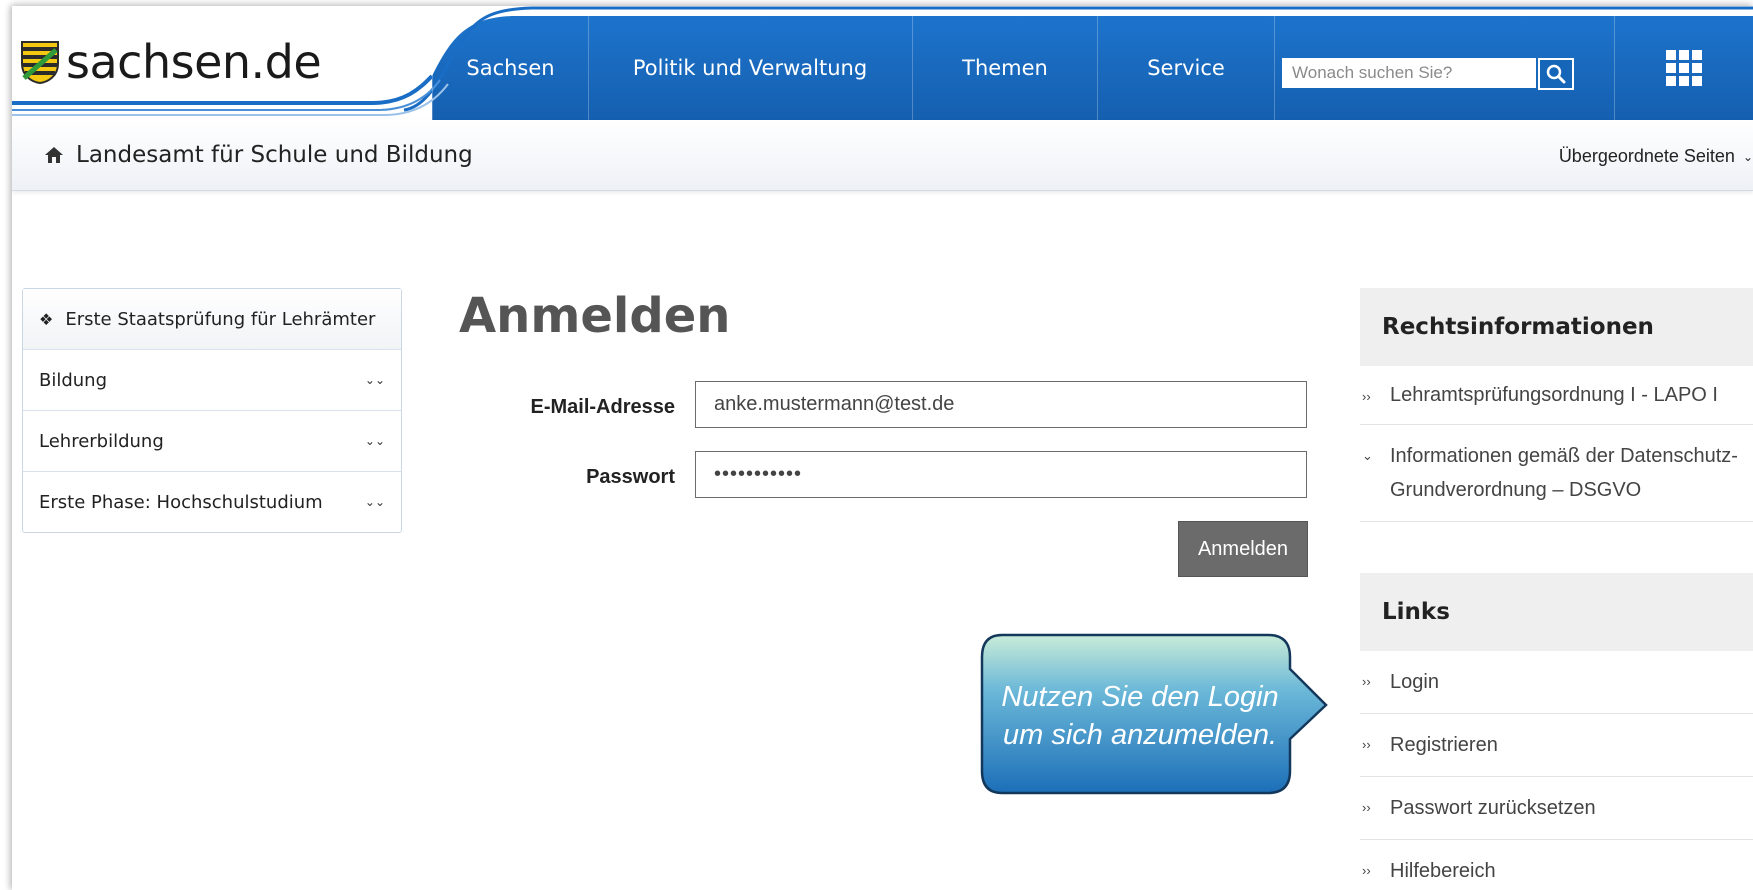  I want to click on sidebar-item-label: Lehrerbildung, so click(101, 441).